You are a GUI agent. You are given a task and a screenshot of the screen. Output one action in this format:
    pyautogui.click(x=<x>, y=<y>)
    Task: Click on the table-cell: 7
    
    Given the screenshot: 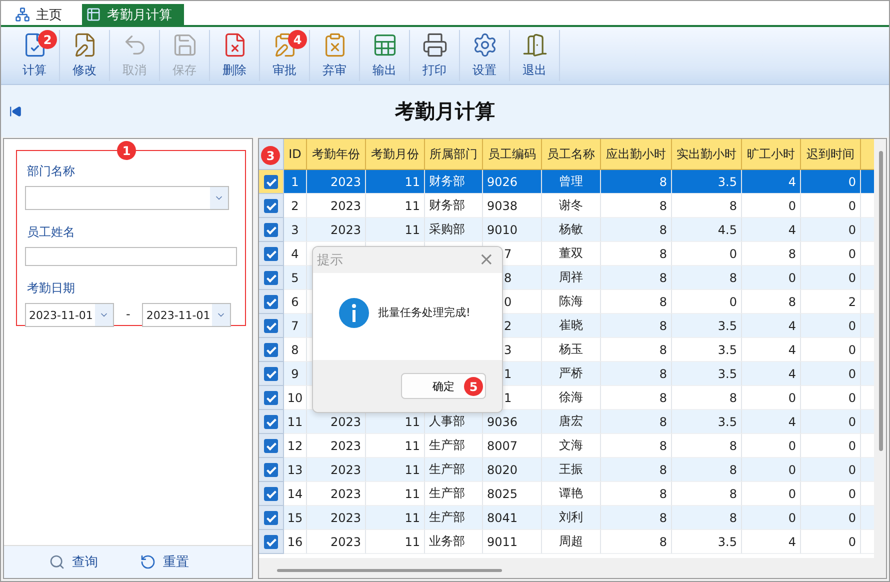 What is the action you would take?
    pyautogui.click(x=508, y=253)
    